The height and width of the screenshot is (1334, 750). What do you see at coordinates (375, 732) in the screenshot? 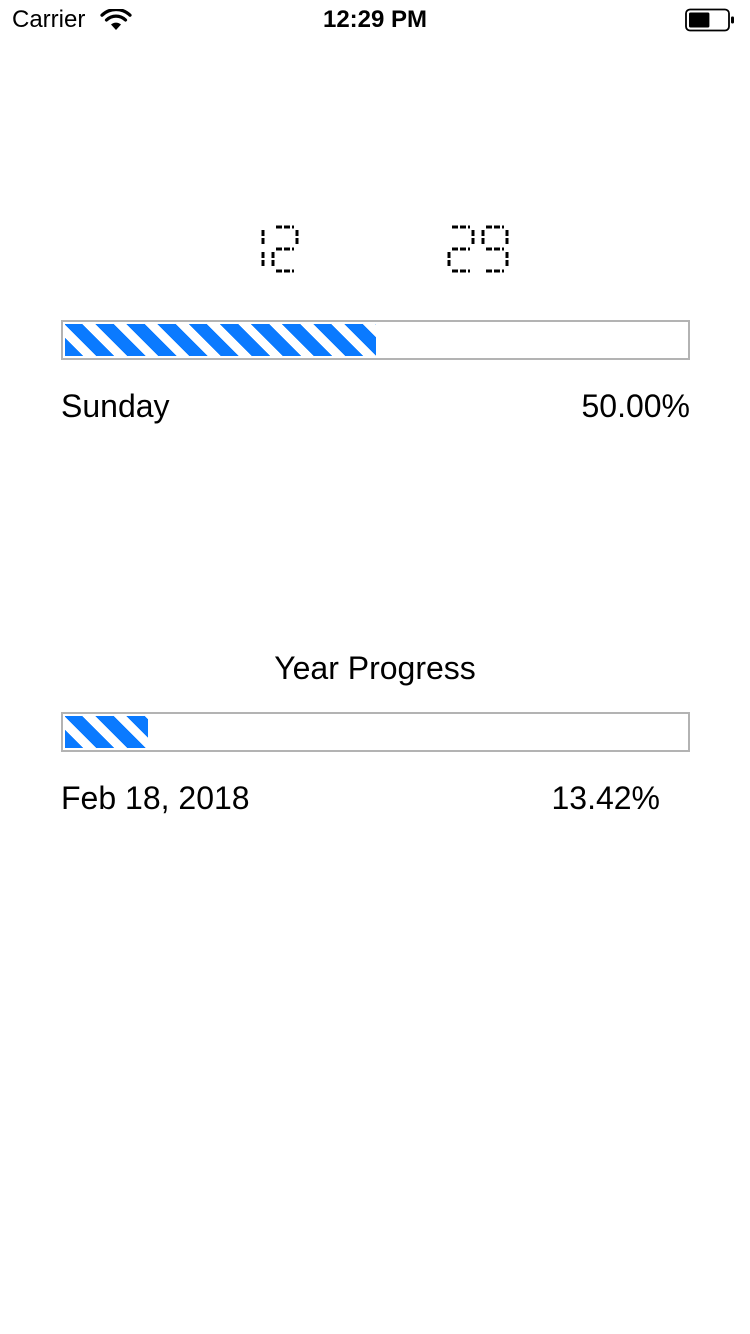
I see `year-progress-bar` at bounding box center [375, 732].